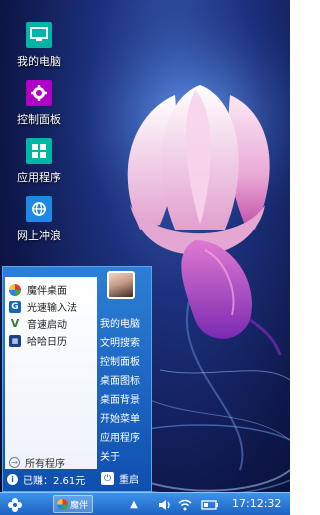  What do you see at coordinates (52, 308) in the screenshot?
I see `program-label: 光速输入法` at bounding box center [52, 308].